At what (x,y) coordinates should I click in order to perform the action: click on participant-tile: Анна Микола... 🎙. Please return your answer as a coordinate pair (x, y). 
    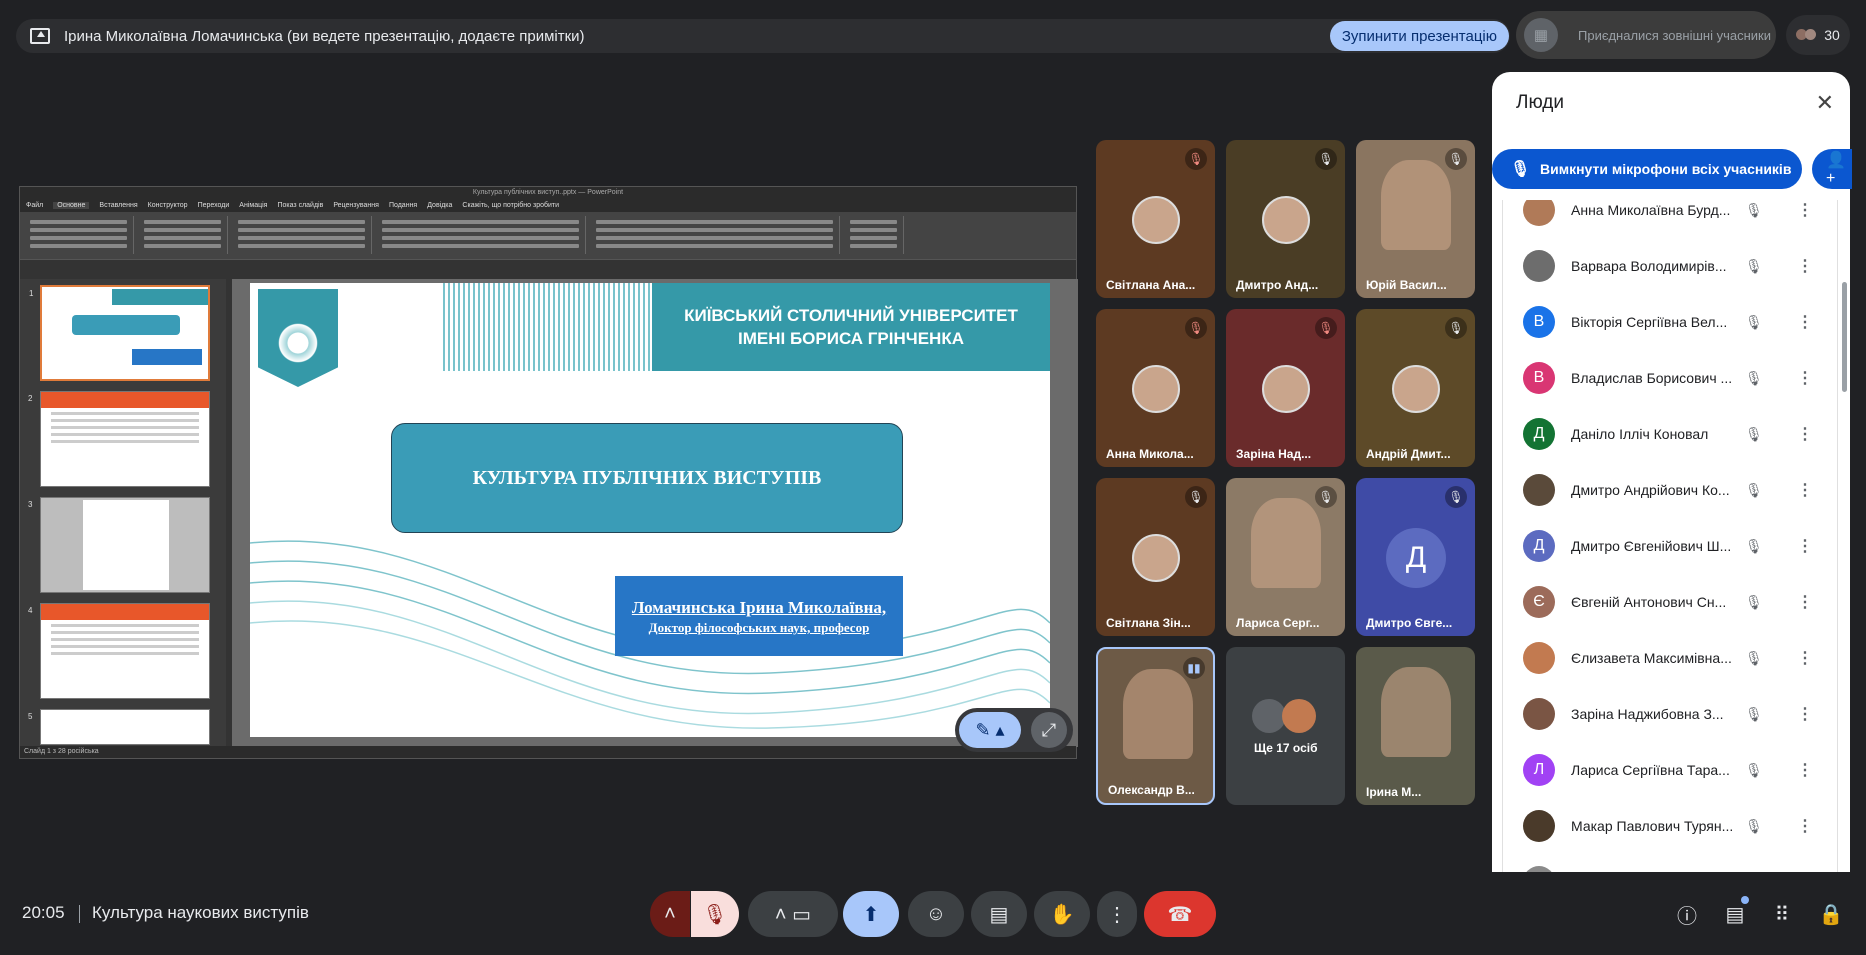
    Looking at the image, I should click on (1155, 388).